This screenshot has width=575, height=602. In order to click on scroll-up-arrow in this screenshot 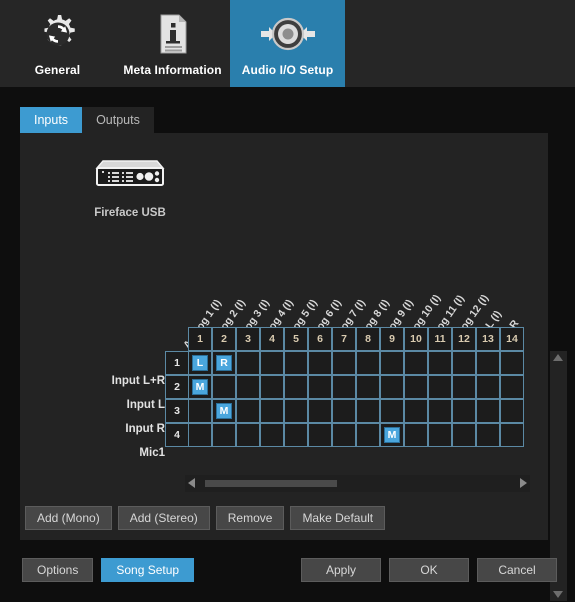, I will do `click(558, 357)`.